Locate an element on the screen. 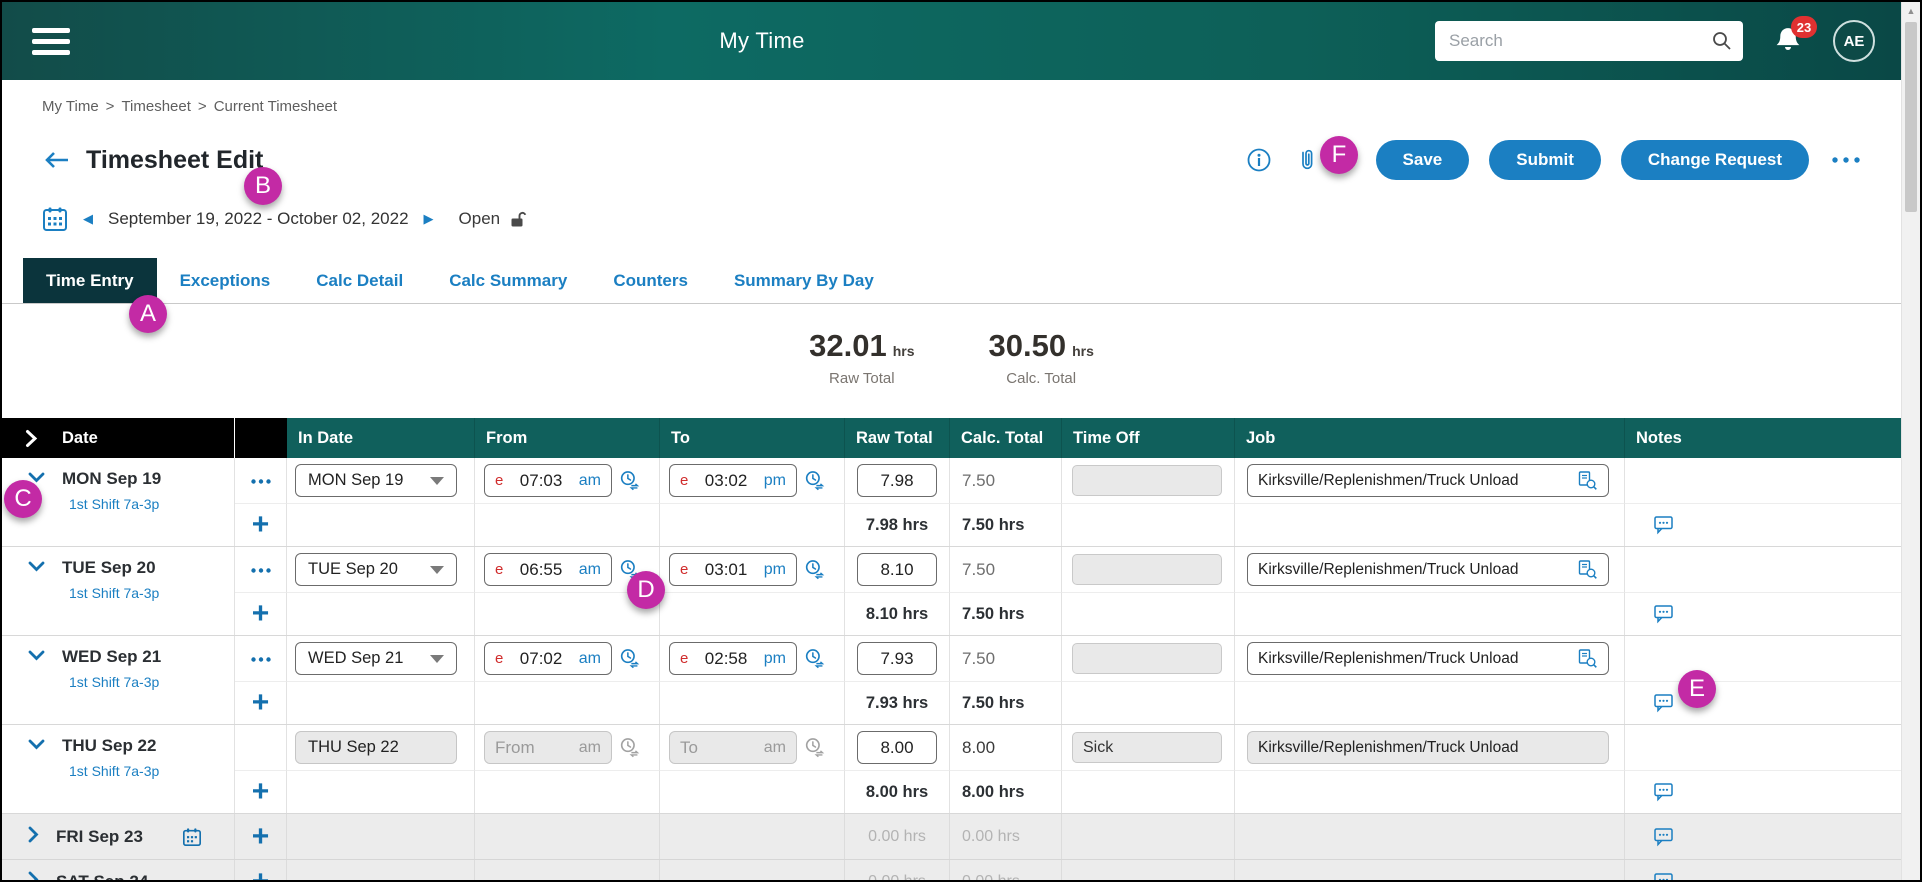 The image size is (1922, 882). to-input: e 02:58 pm is located at coordinates (733, 658).